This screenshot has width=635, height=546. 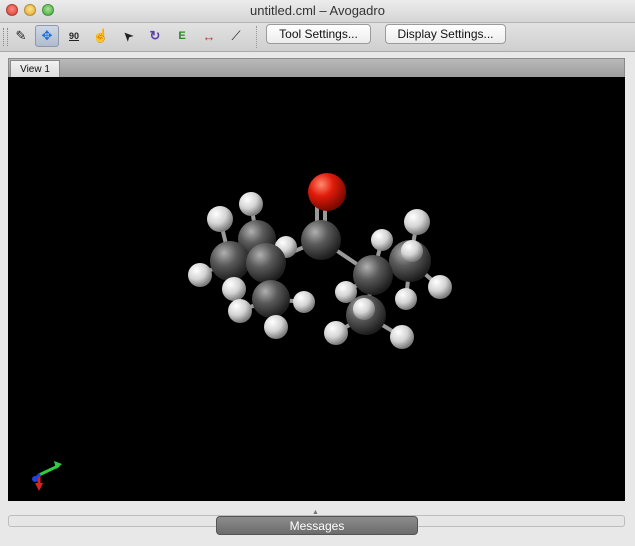 What do you see at coordinates (209, 36) in the screenshot?
I see `measure-tool-icon: ↔` at bounding box center [209, 36].